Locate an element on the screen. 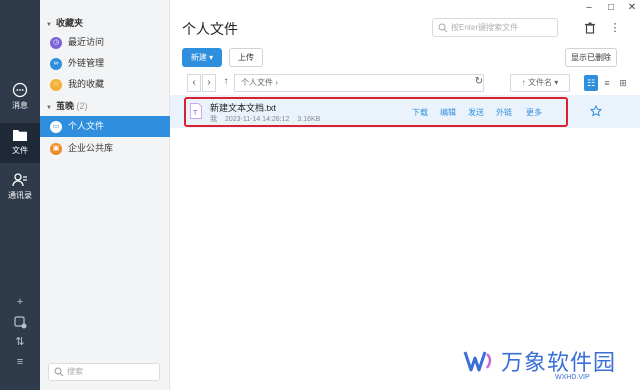  link-icon: ∞ is located at coordinates (56, 63).